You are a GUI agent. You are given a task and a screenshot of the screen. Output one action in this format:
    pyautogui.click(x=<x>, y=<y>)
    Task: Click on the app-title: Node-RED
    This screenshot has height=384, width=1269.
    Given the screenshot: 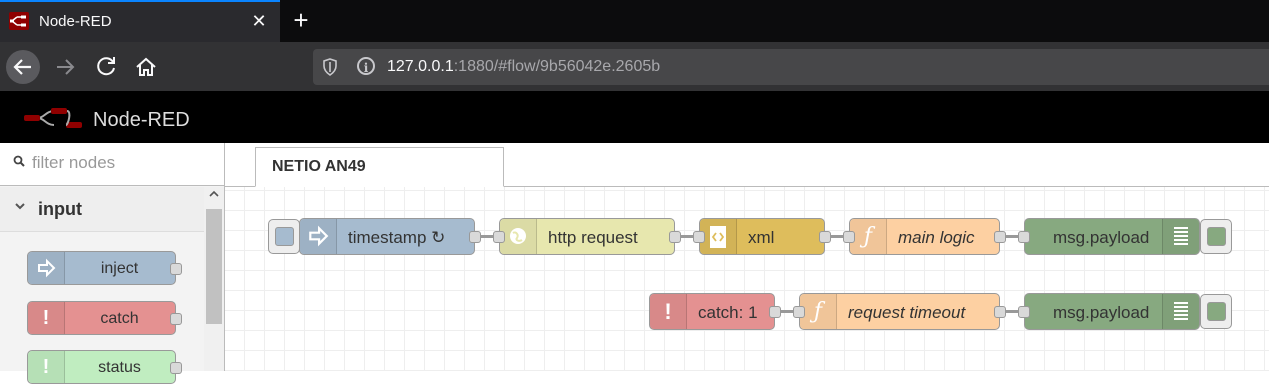 What is the action you would take?
    pyautogui.click(x=141, y=120)
    